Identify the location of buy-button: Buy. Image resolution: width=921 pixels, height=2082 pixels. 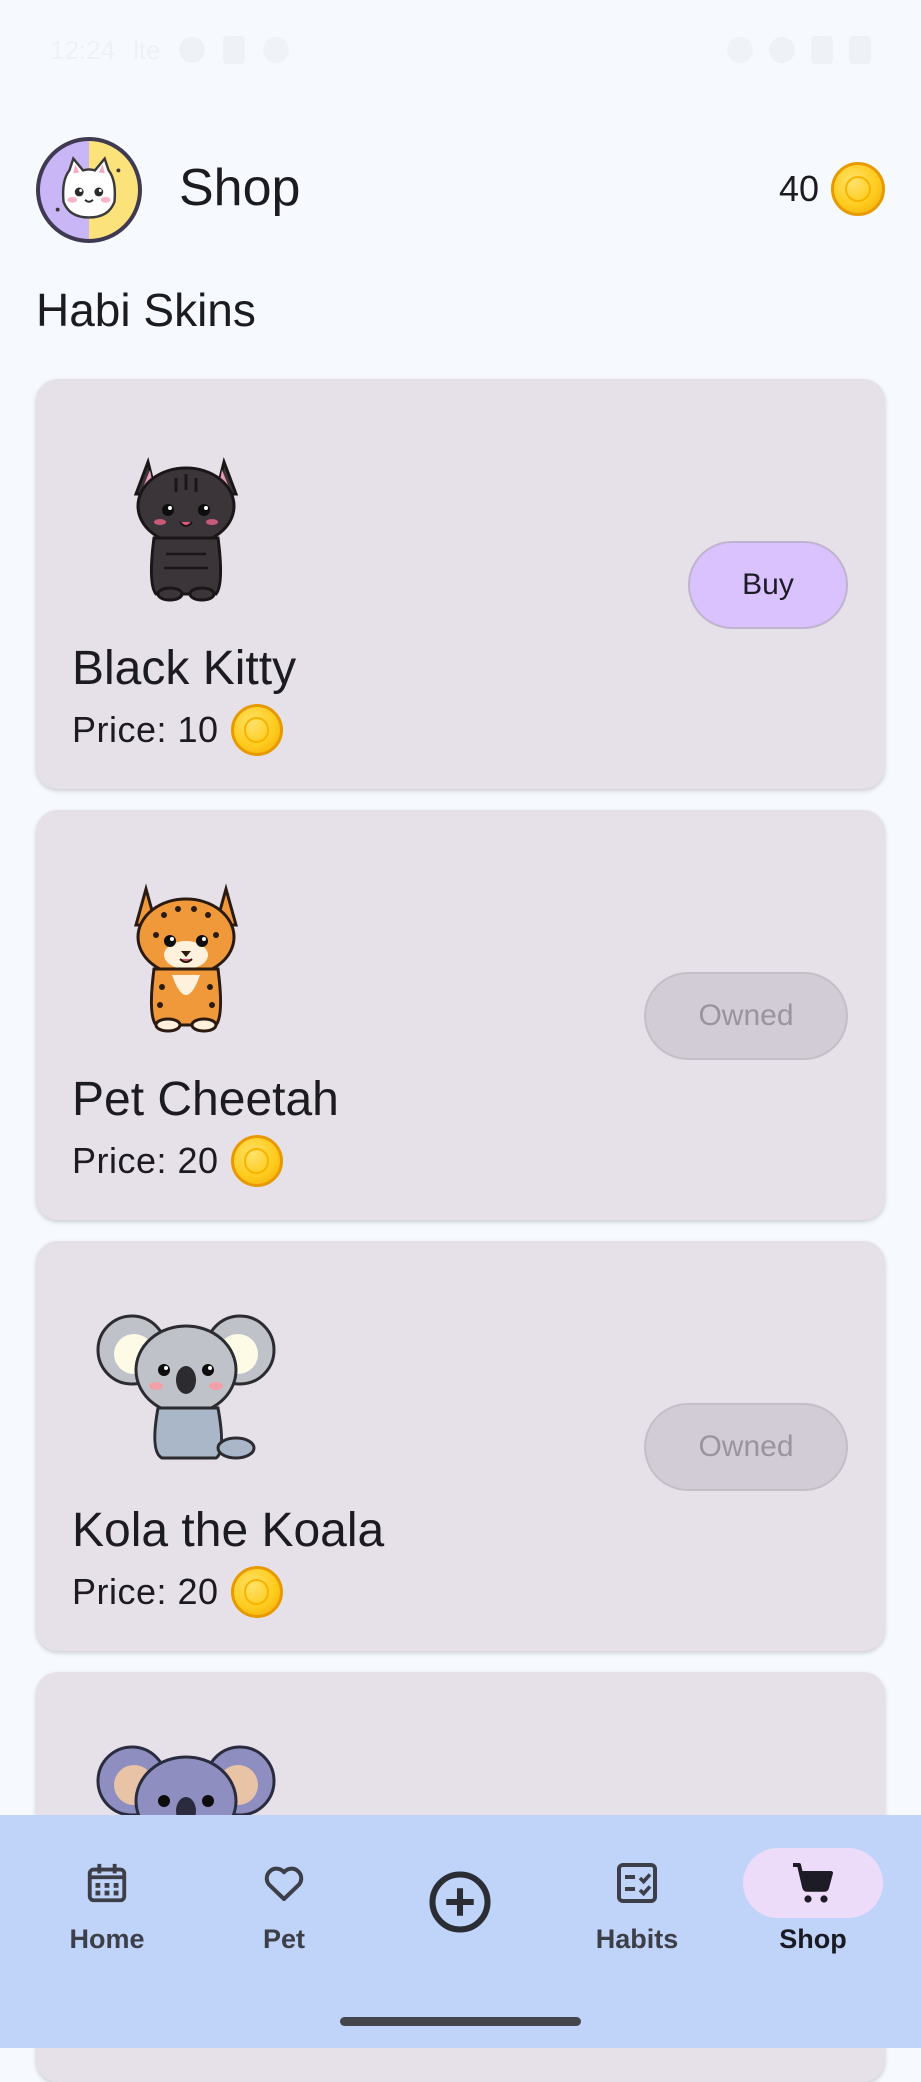
(768, 585).